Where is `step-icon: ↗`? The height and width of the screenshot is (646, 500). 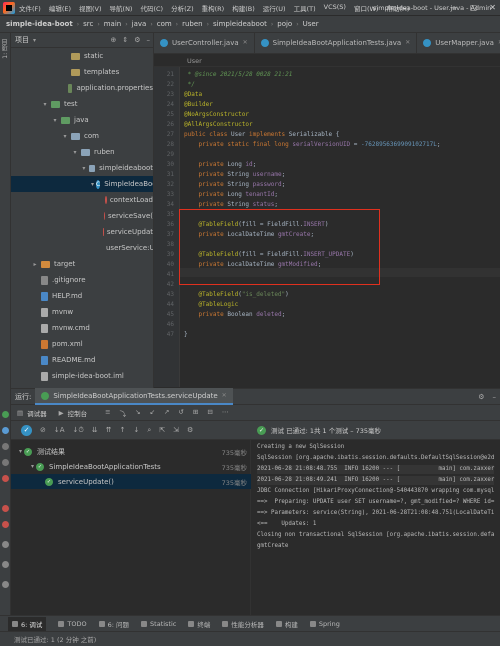 step-icon: ↗ is located at coordinates (166, 413).